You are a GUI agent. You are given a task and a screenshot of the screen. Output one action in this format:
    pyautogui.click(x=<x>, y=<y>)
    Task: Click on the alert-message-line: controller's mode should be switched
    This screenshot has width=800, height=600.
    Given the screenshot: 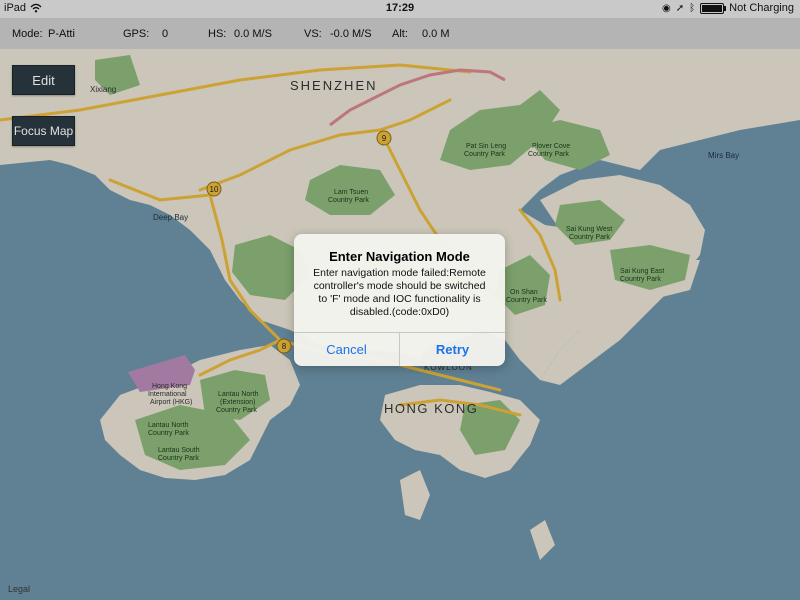 What is the action you would take?
    pyautogui.click(x=399, y=286)
    